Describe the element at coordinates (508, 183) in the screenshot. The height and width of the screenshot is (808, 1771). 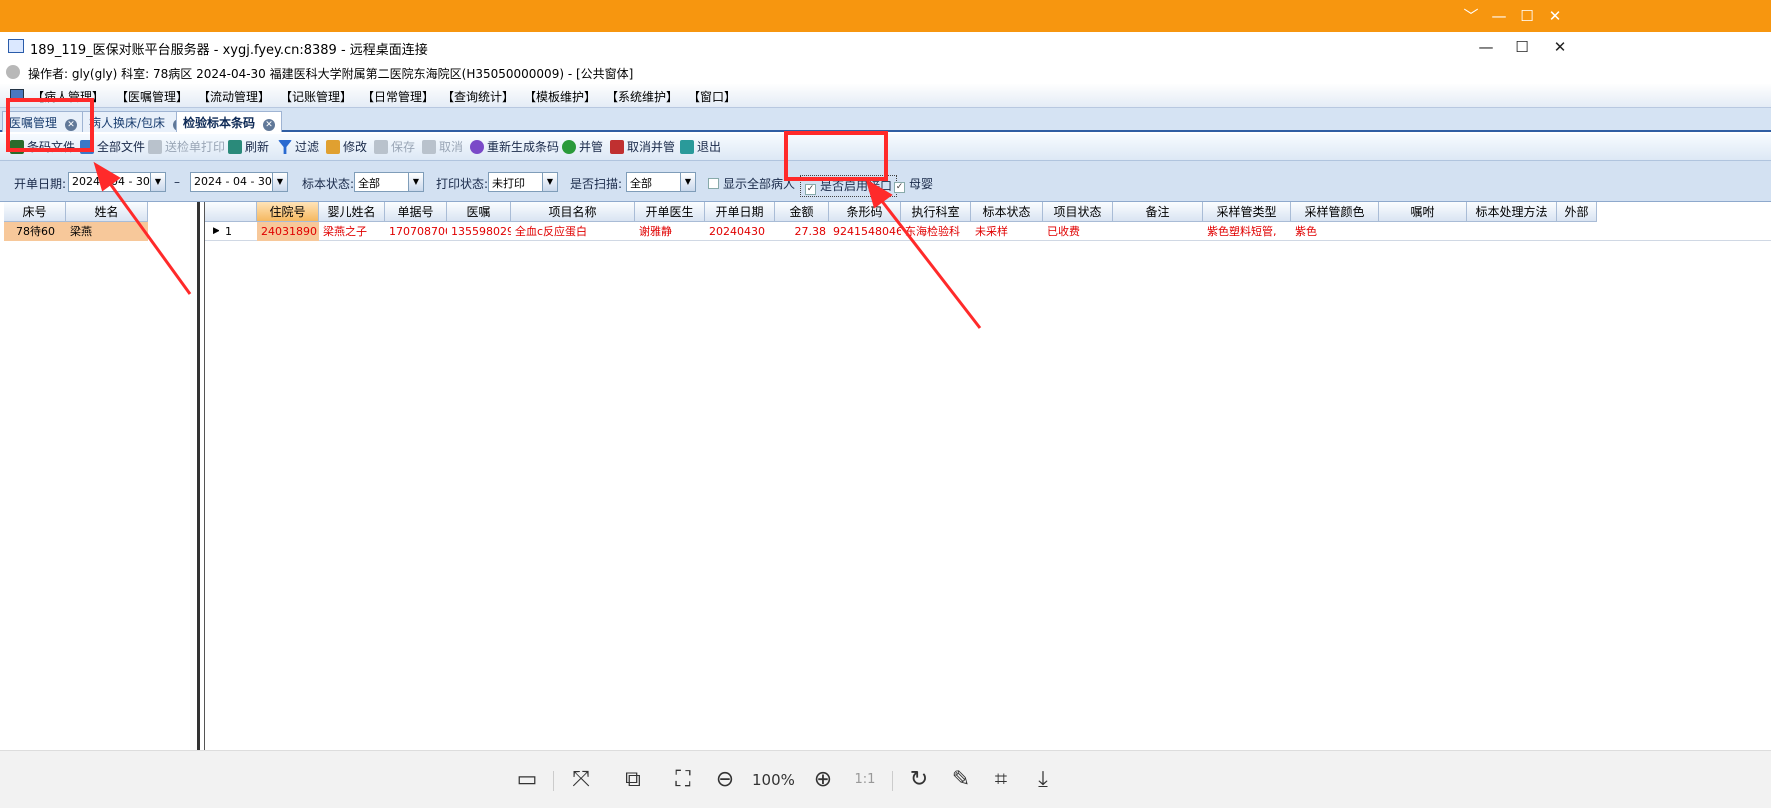
I see `print-status-value: 未打印` at that location.